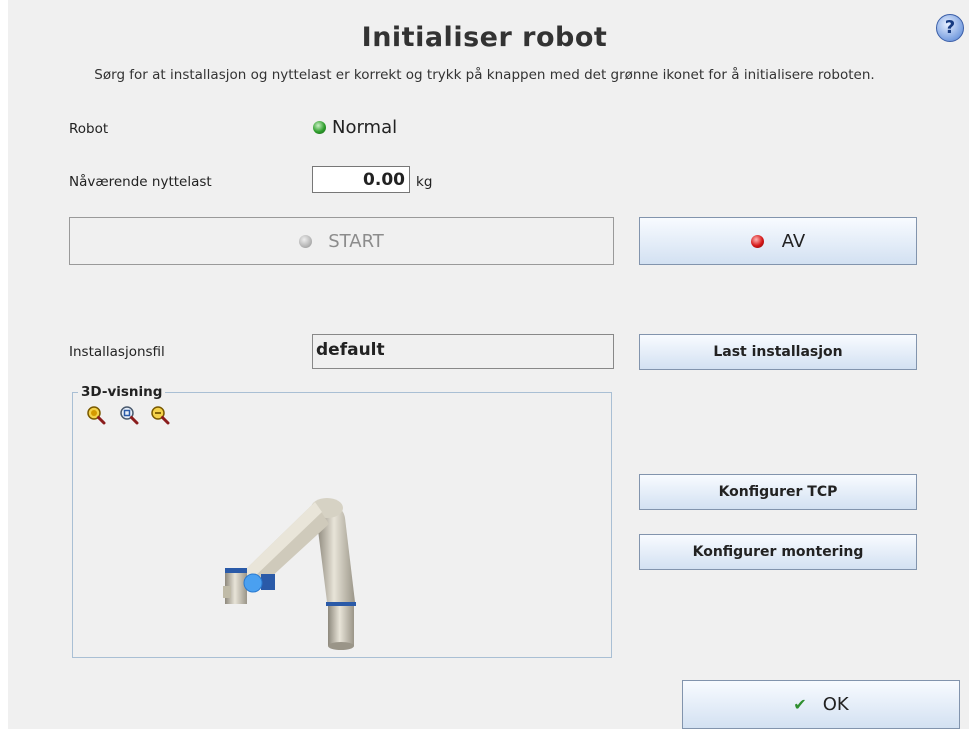 This screenshot has width=969, height=729. I want to click on start-led-icon, so click(306, 241).